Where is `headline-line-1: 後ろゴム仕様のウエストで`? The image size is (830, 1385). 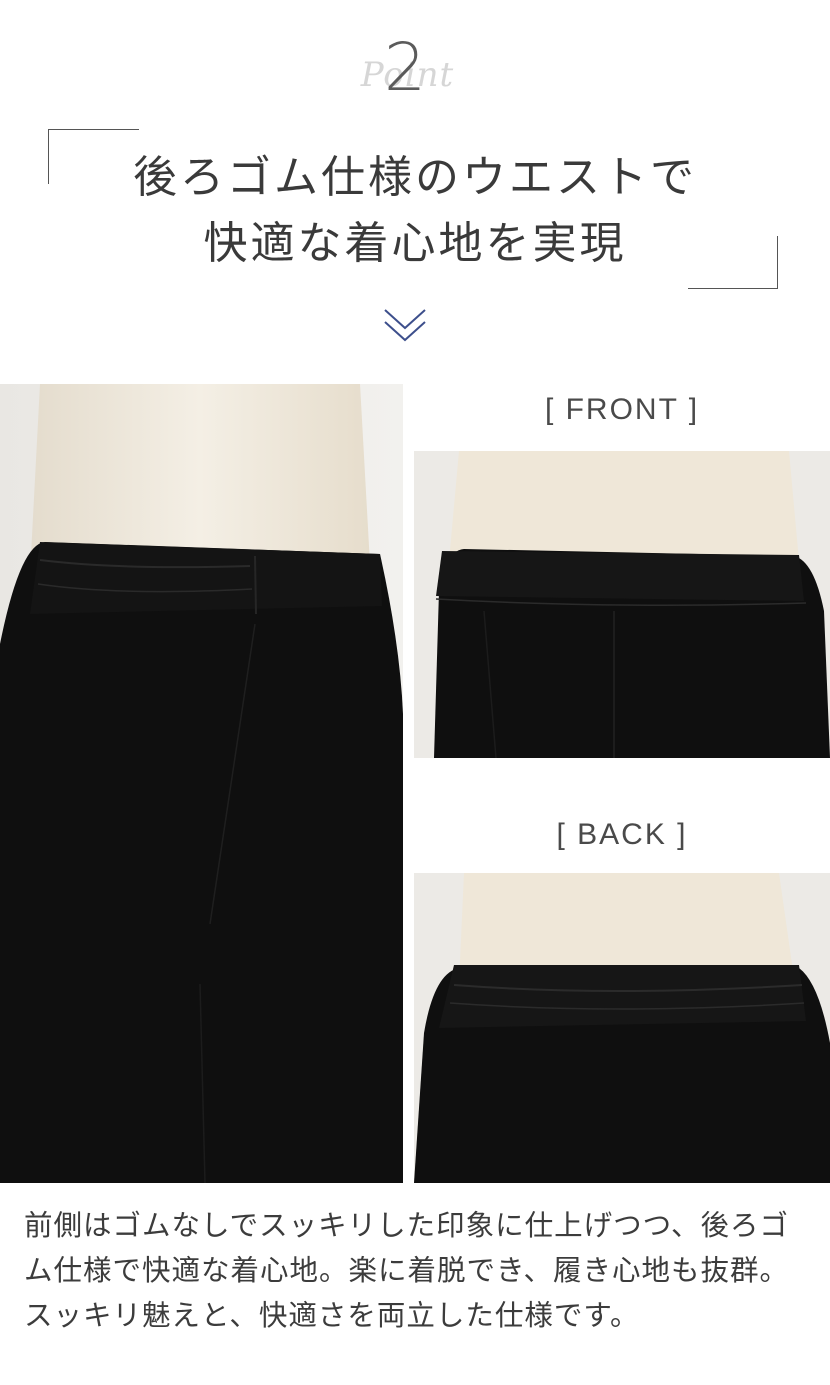 headline-line-1: 後ろゴム仕様のウエストで is located at coordinates (415, 177).